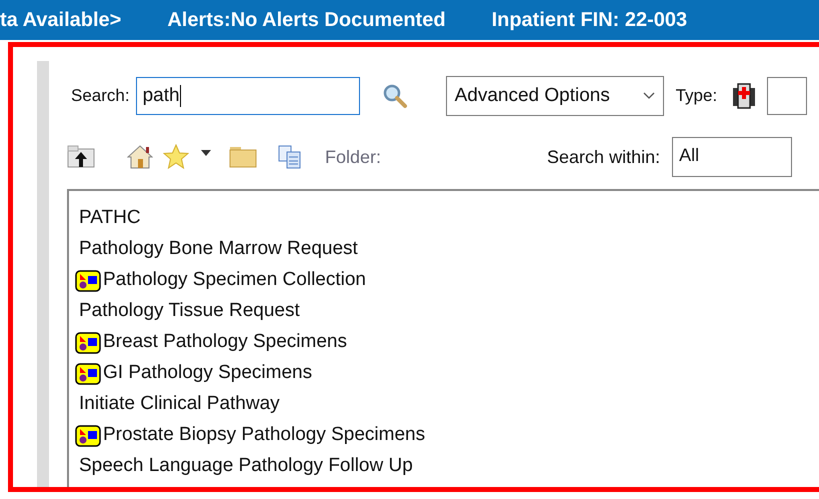 The height and width of the screenshot is (499, 819). Describe the element at coordinates (449, 218) in the screenshot. I see `result-item: PATHC` at that location.